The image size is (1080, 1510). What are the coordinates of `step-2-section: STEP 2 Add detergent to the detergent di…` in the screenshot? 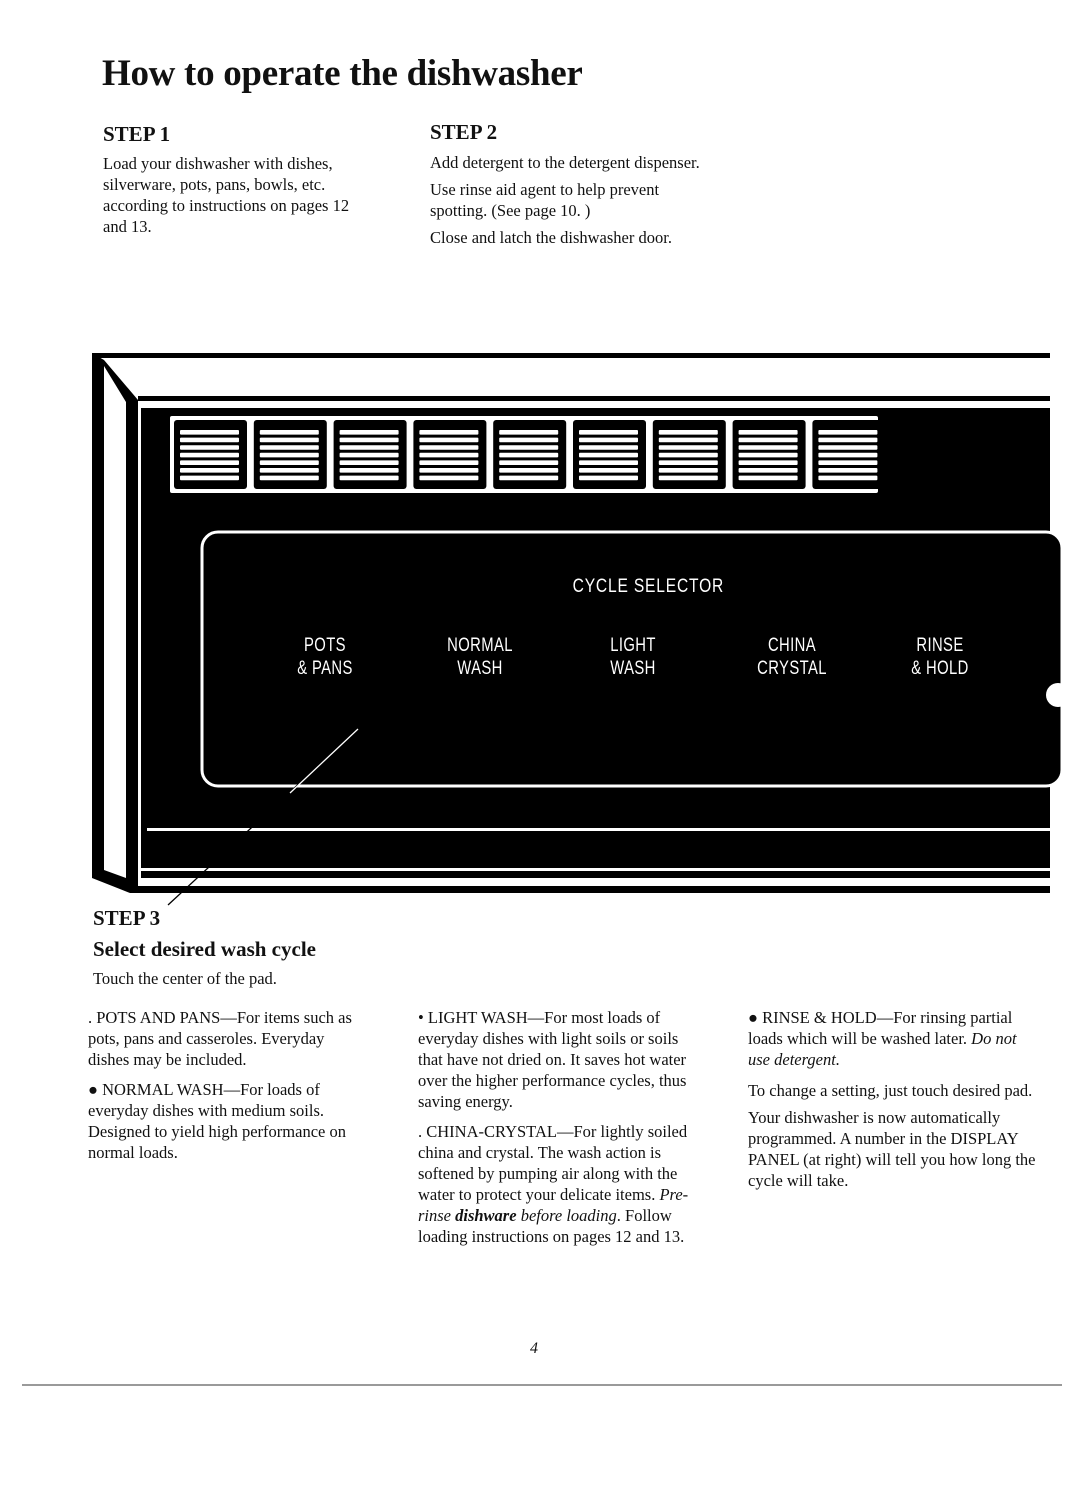 It's located at (567, 187).